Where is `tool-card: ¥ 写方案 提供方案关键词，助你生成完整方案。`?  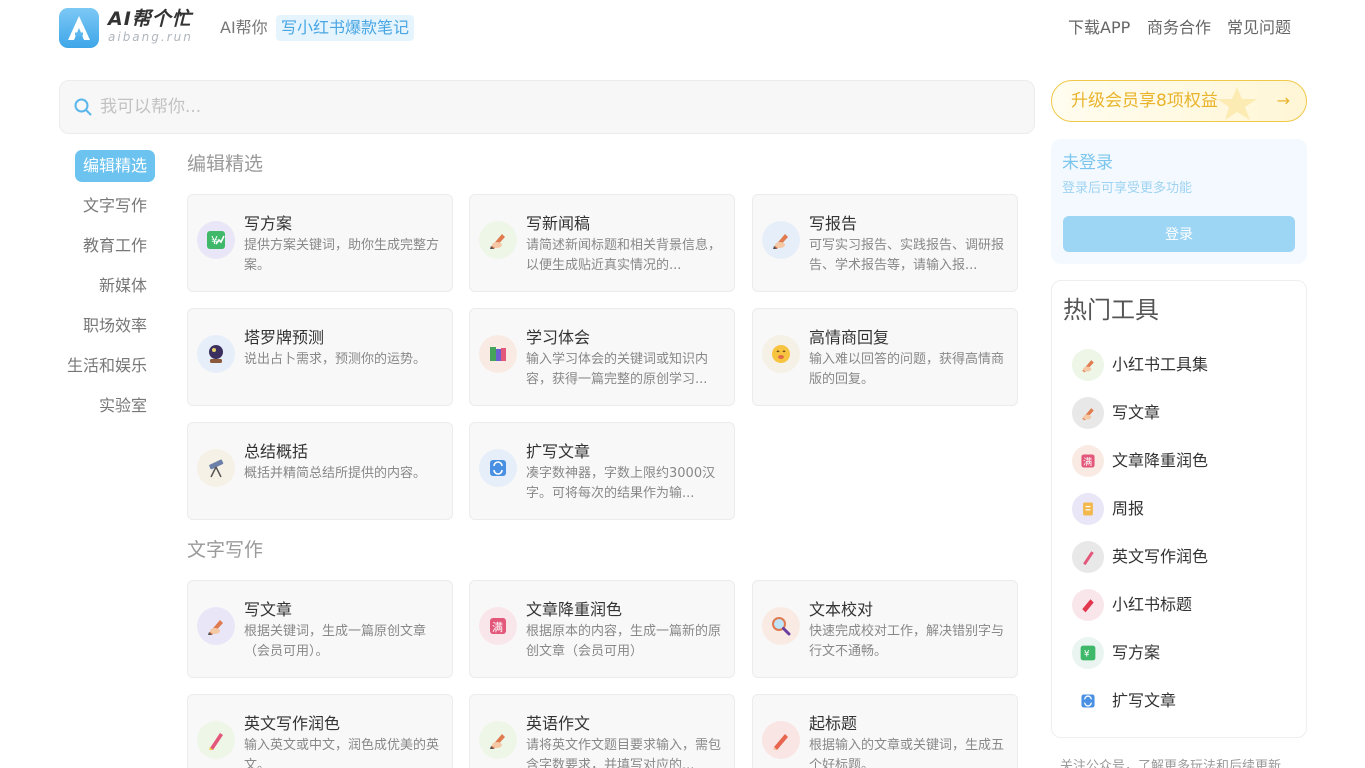 tool-card: ¥ 写方案 提供方案关键词，助你生成完整方案。 is located at coordinates (320, 243).